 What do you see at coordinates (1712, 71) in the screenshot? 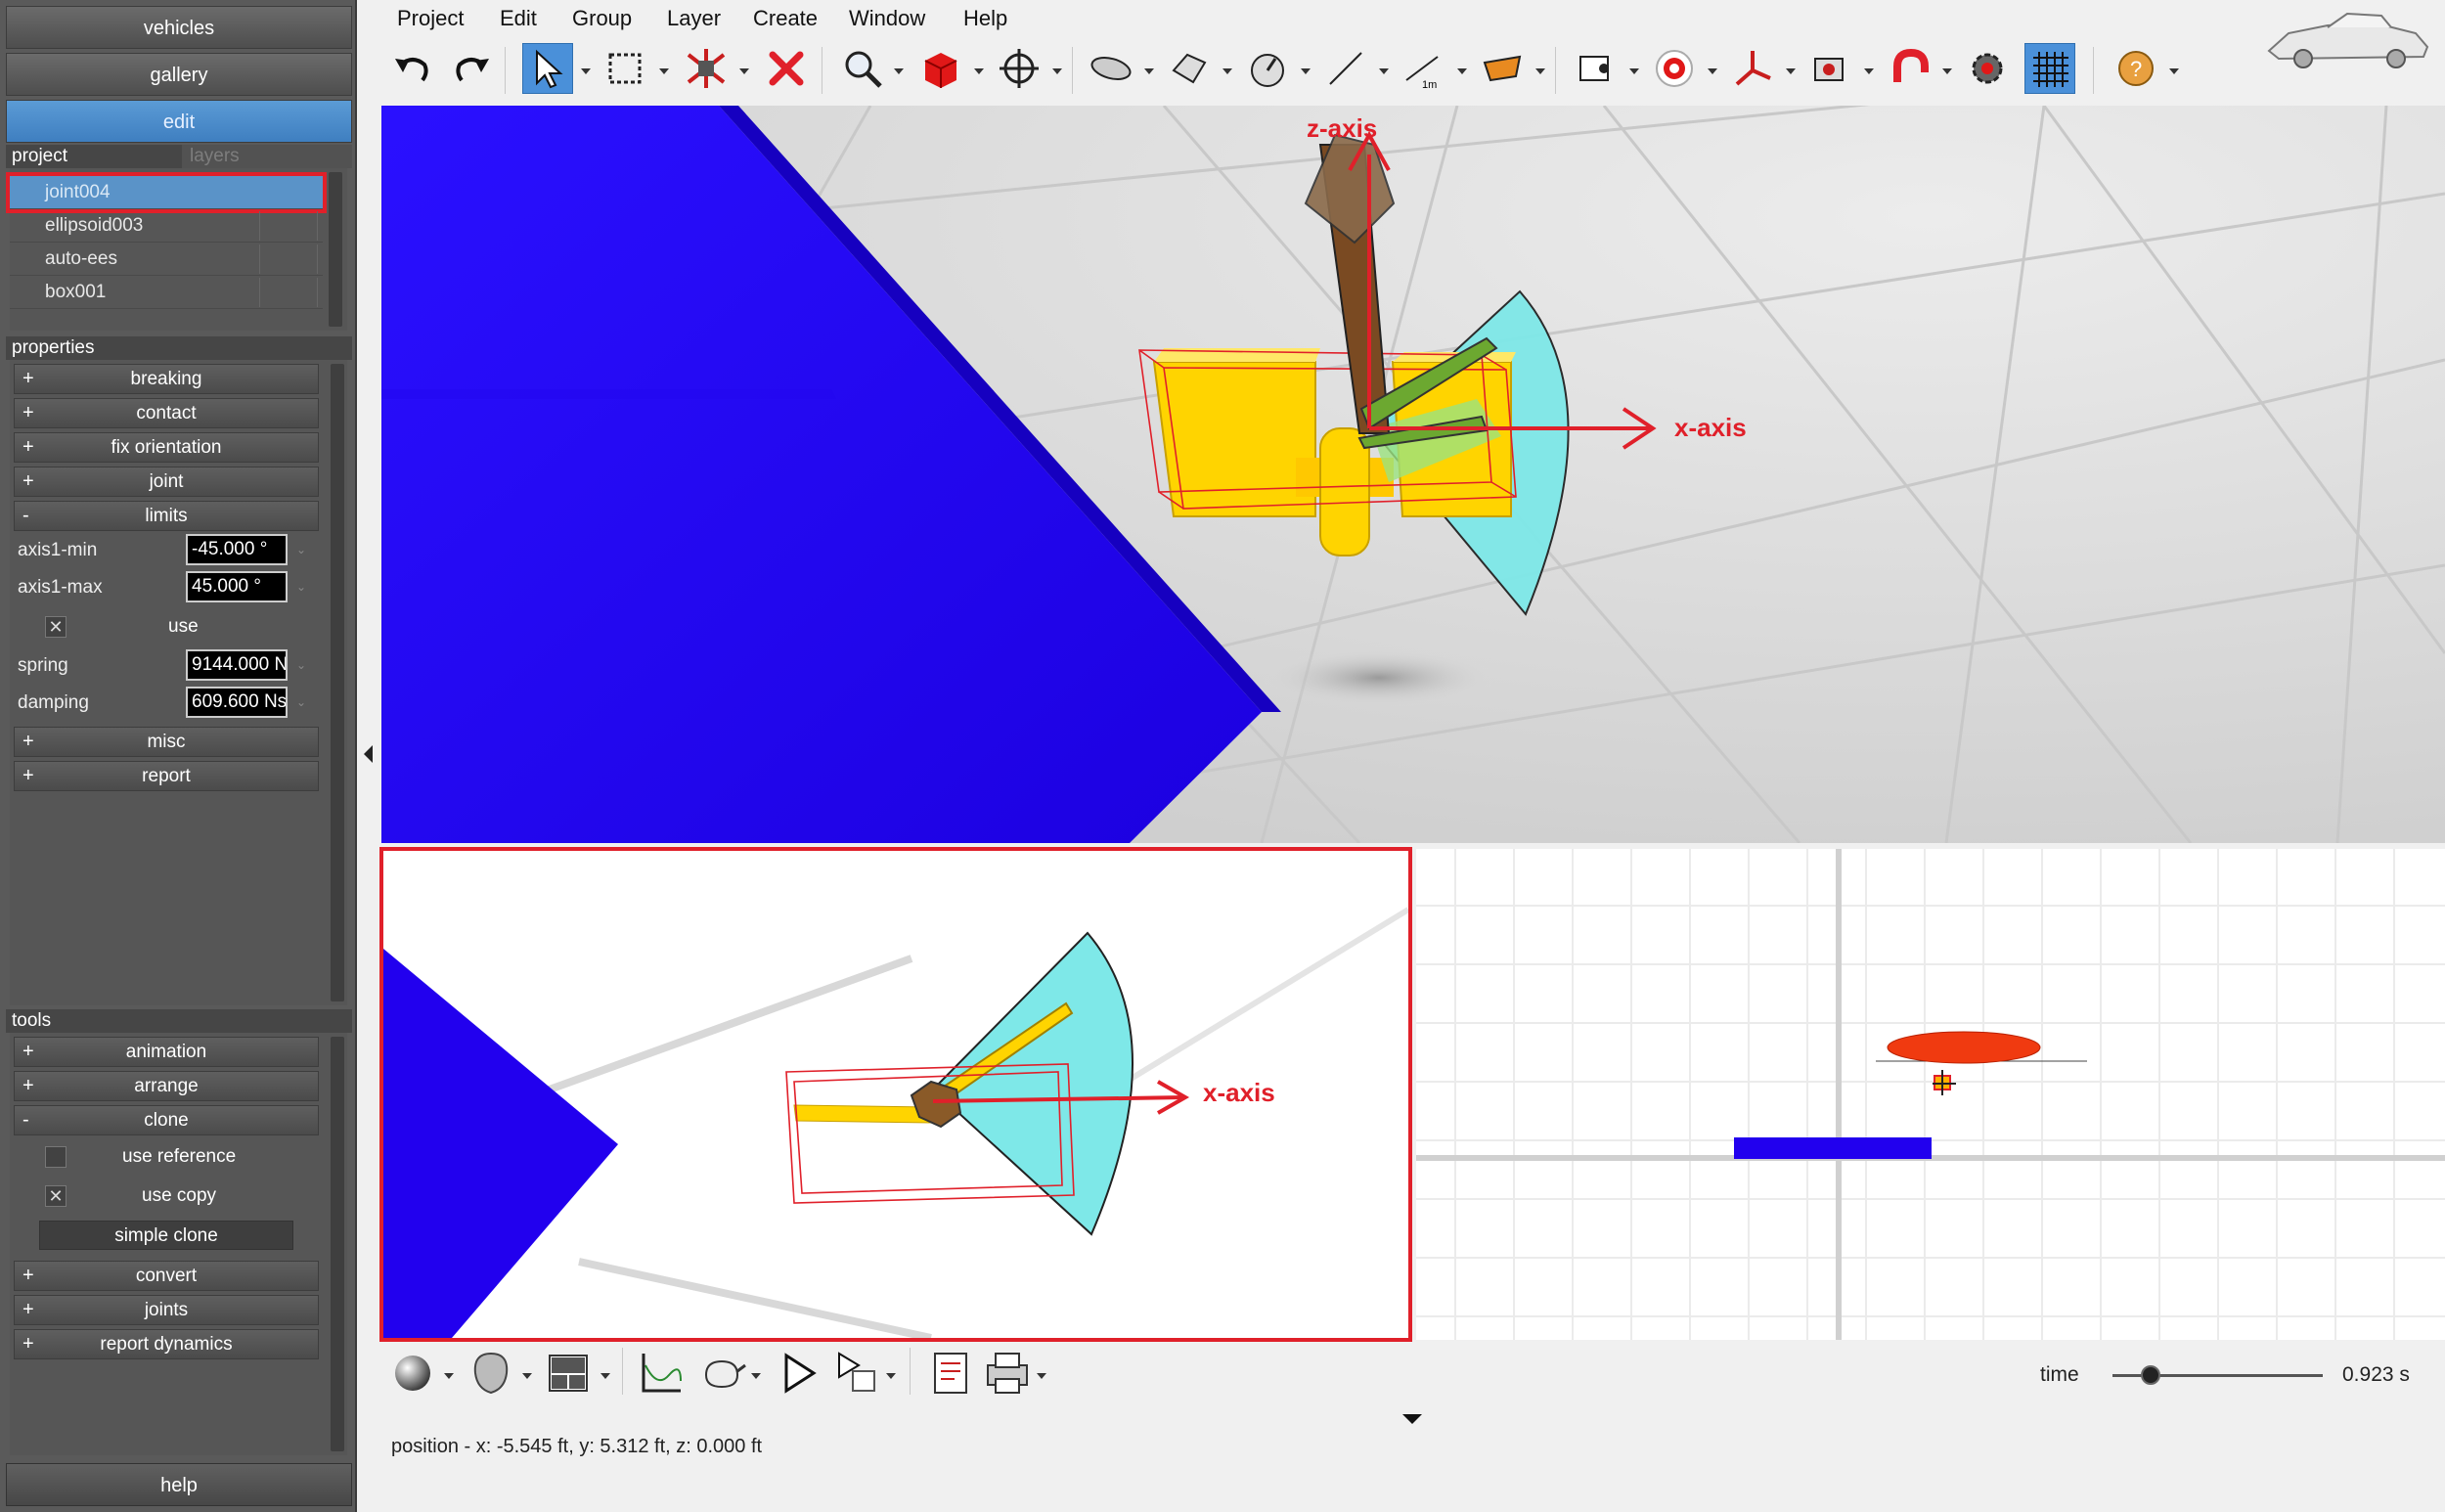
I see `target-dropdown` at bounding box center [1712, 71].